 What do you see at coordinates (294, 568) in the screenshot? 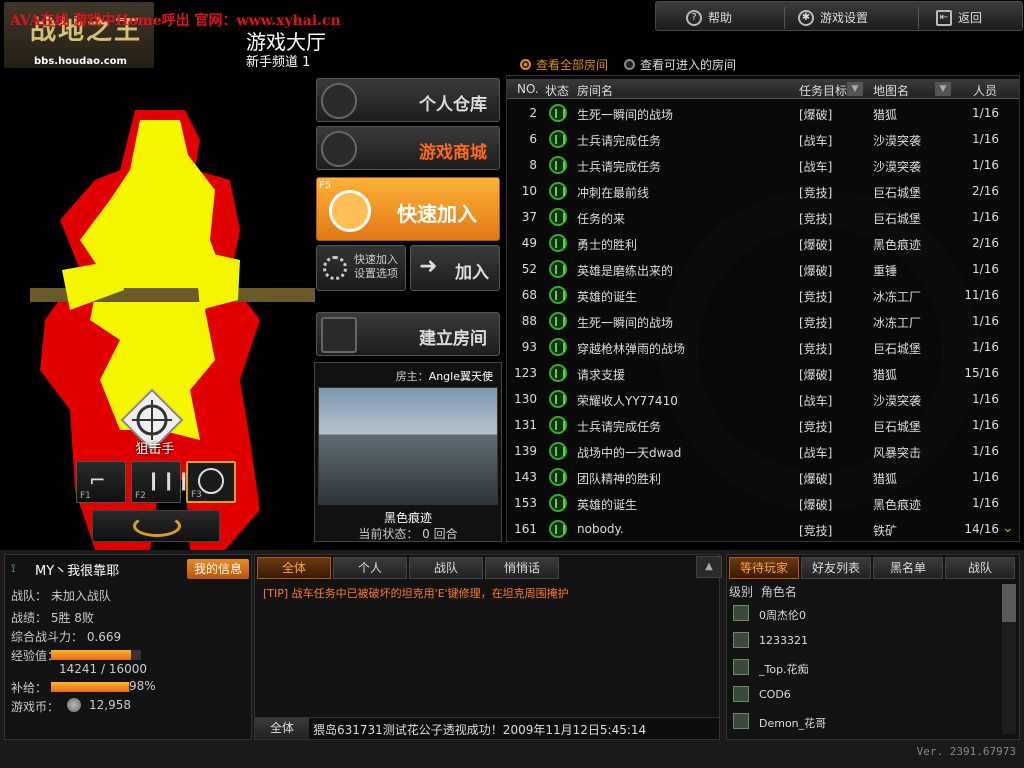
I see `chat-tab-all: 全体` at bounding box center [294, 568].